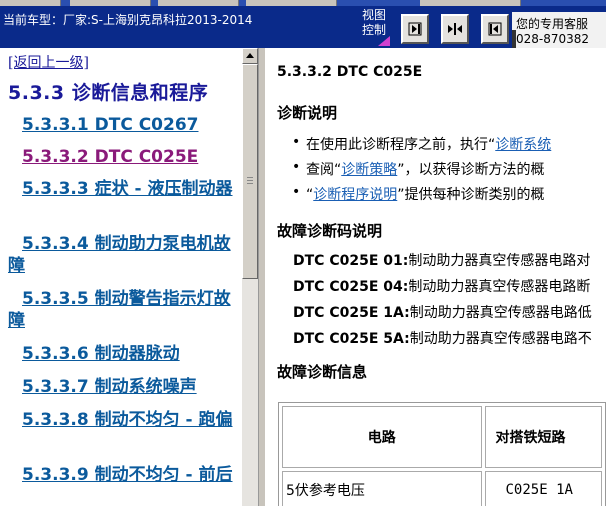 This screenshot has height=506, width=606. Describe the element at coordinates (127, 420) in the screenshot. I see `toc-item-label: 5.3.3.8 制动不均匀 - 跑偏` at that location.